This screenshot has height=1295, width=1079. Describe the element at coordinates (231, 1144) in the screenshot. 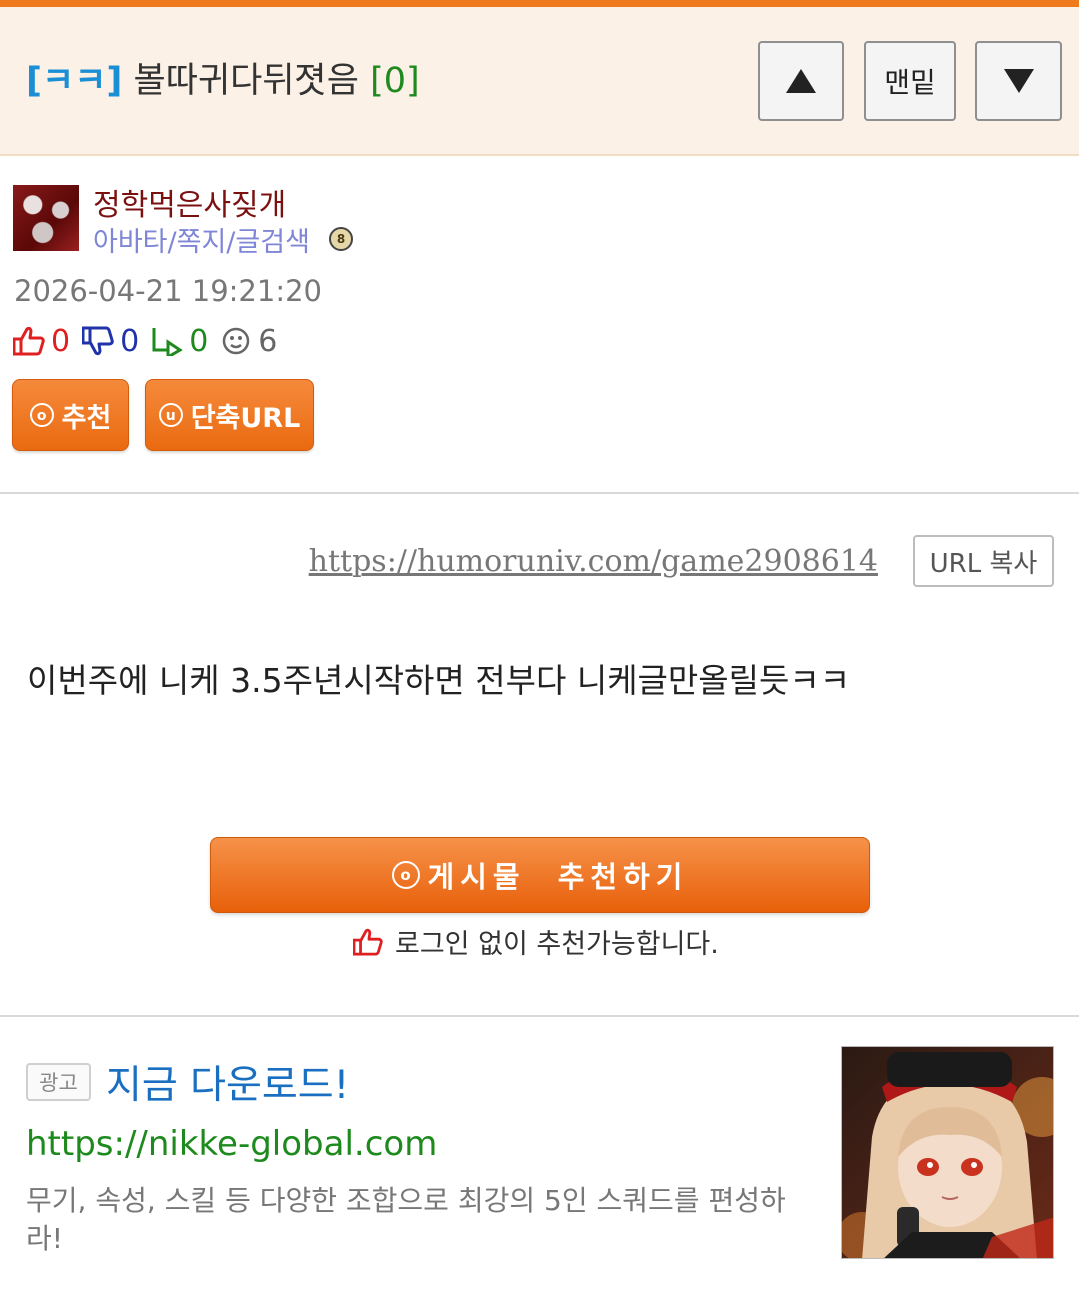

I see `ad-url: https://nikke-global.com` at that location.